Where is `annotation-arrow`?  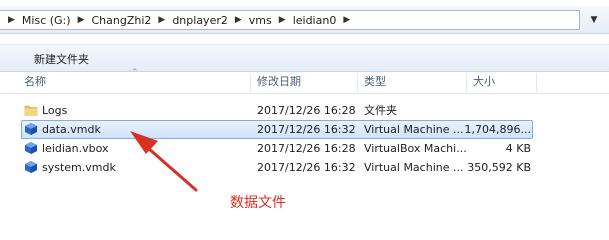 annotation-arrow is located at coordinates (164, 161).